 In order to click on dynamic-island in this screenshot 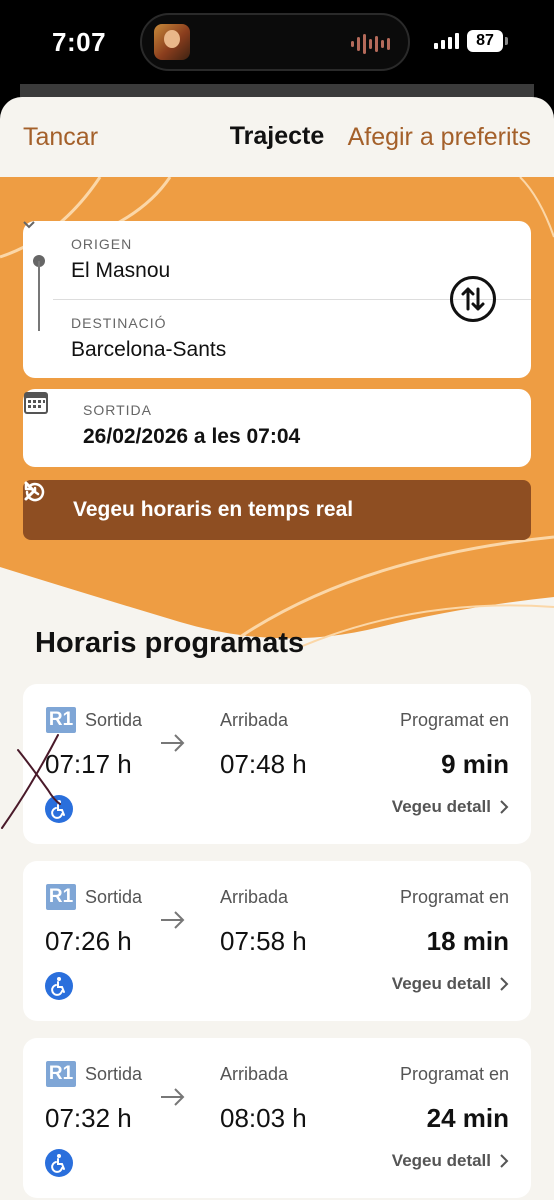, I will do `click(275, 42)`.